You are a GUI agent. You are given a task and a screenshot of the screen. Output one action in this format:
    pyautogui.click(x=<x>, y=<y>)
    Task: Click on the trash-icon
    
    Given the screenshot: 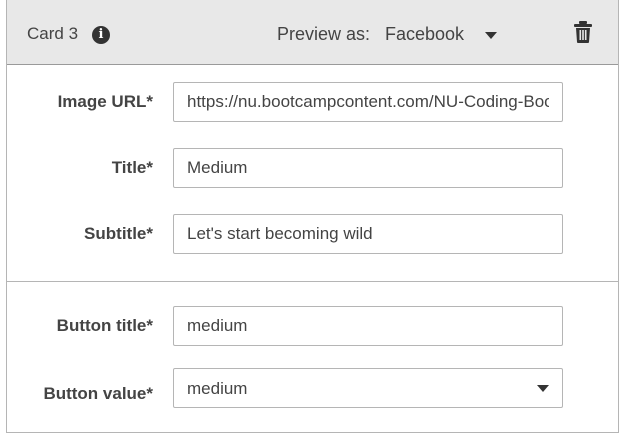 What is the action you would take?
    pyautogui.click(x=583, y=32)
    